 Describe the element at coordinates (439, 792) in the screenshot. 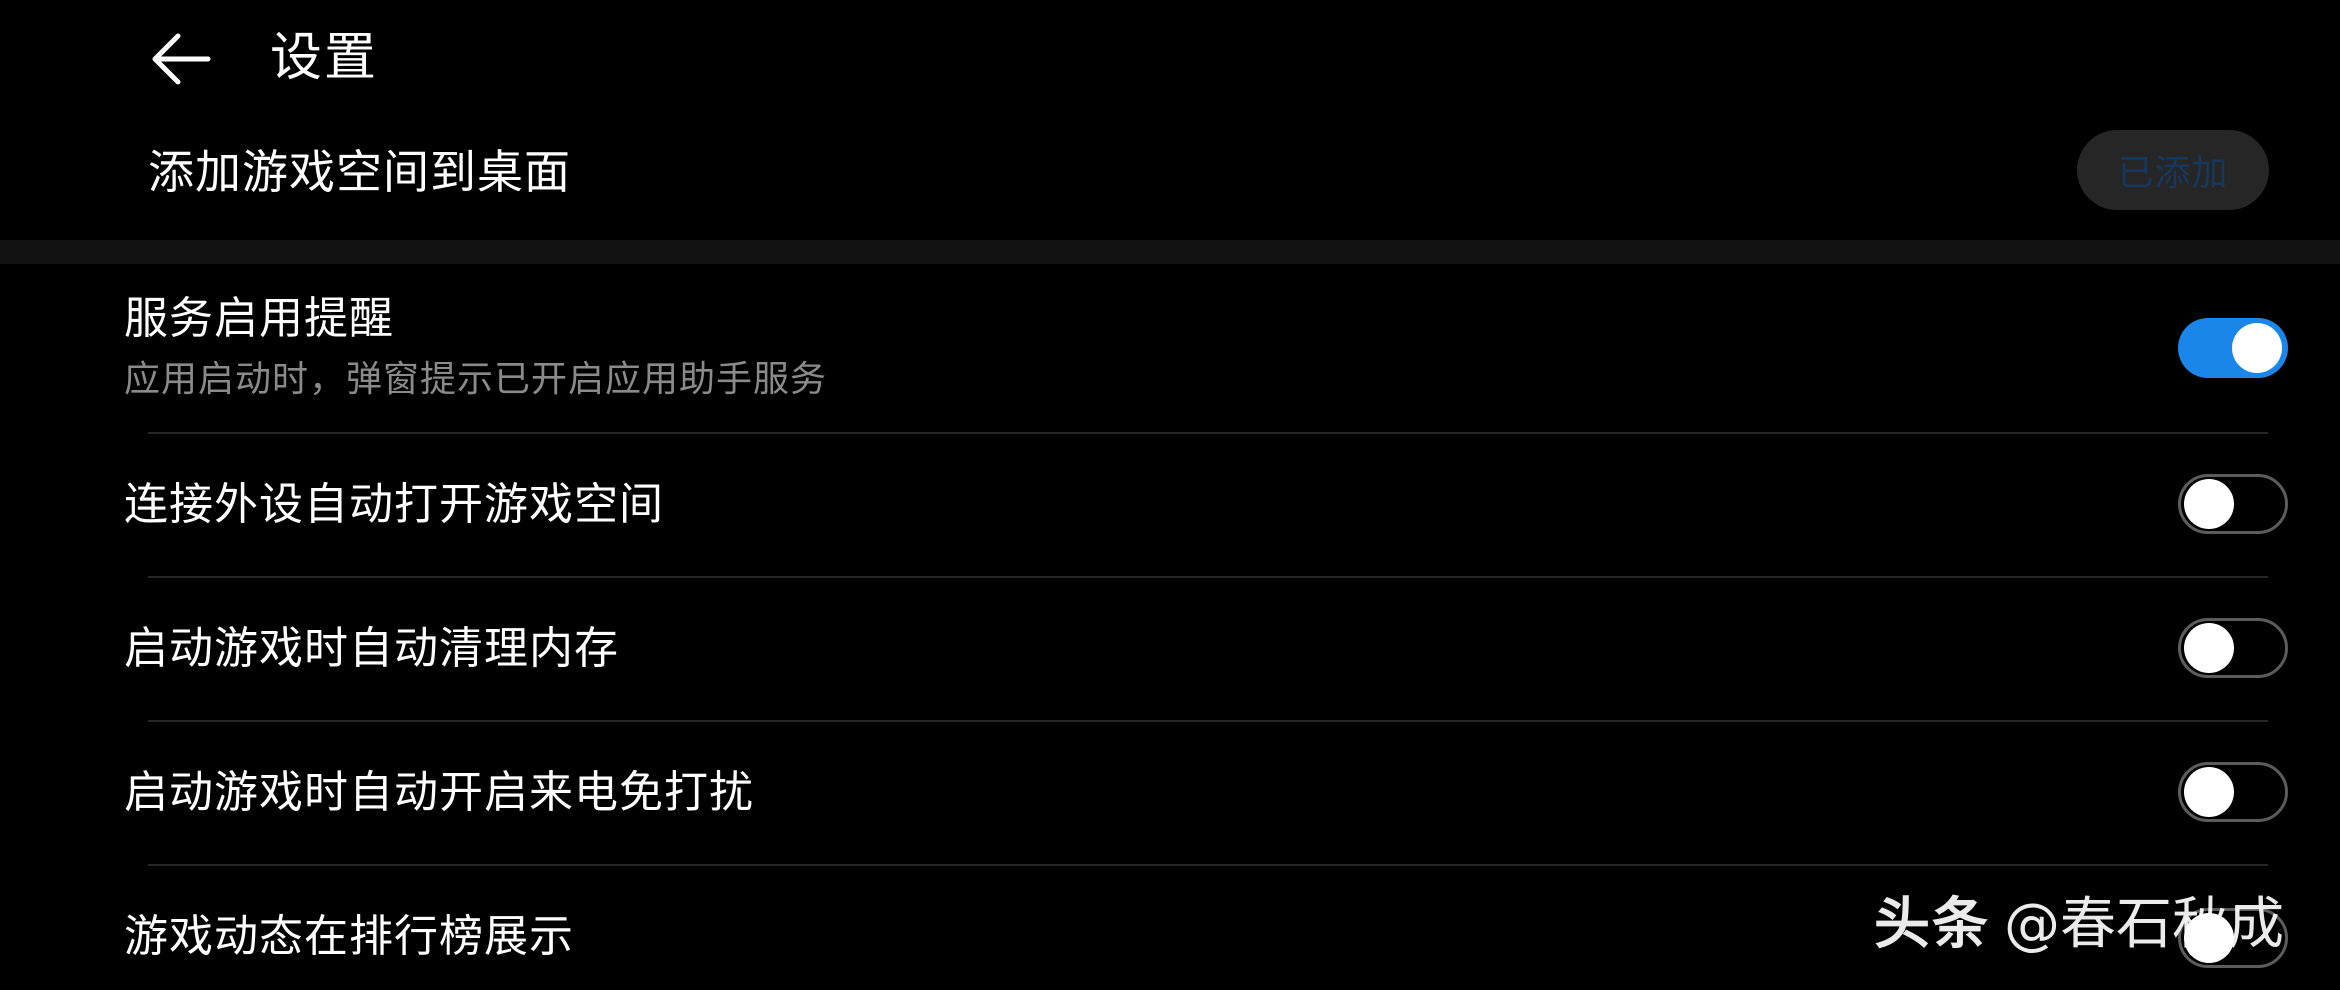

I see `setting-title: 启动游戏时自动开启来电免打扰` at that location.